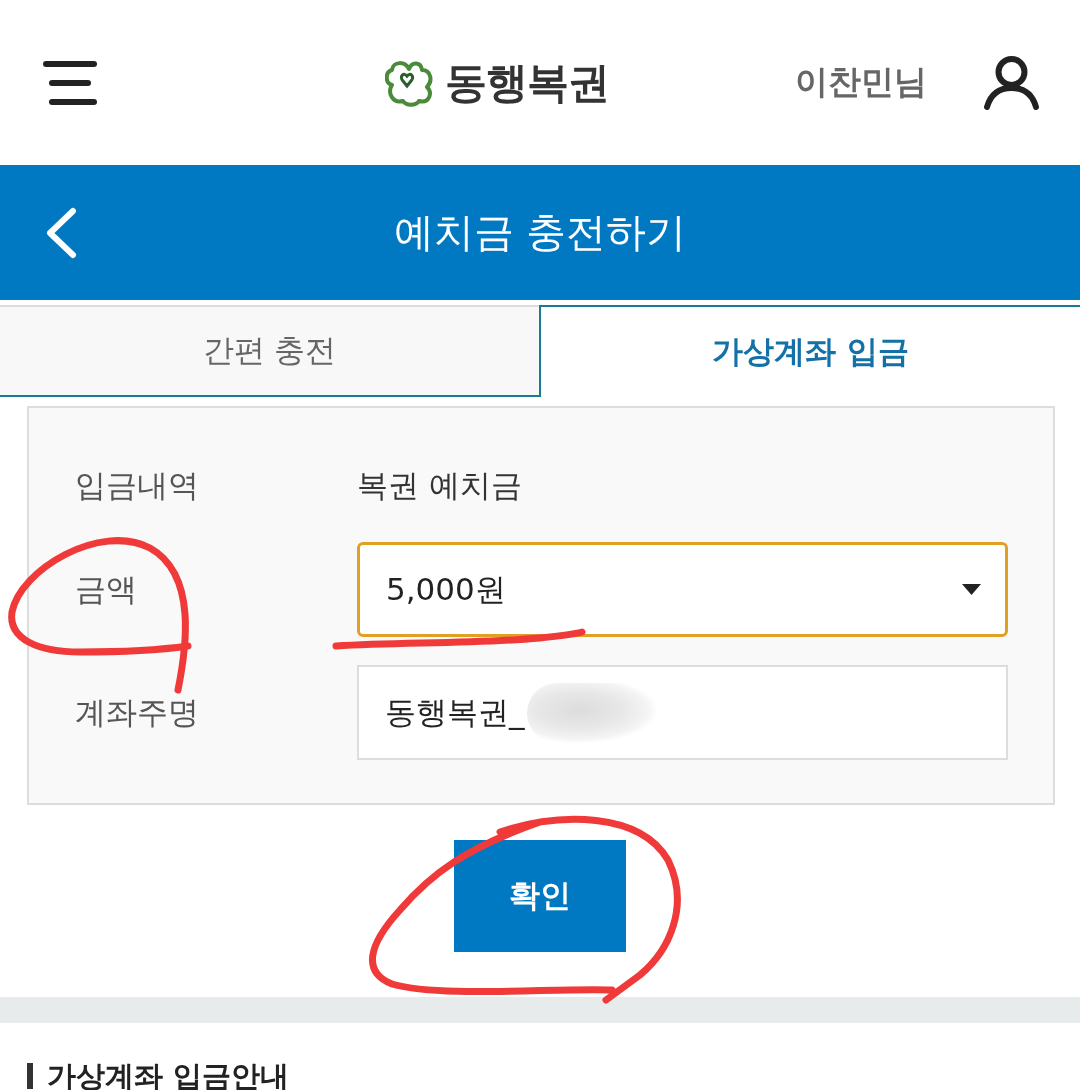  Describe the element at coordinates (409, 82) in the screenshot. I see `clover-icon` at that location.